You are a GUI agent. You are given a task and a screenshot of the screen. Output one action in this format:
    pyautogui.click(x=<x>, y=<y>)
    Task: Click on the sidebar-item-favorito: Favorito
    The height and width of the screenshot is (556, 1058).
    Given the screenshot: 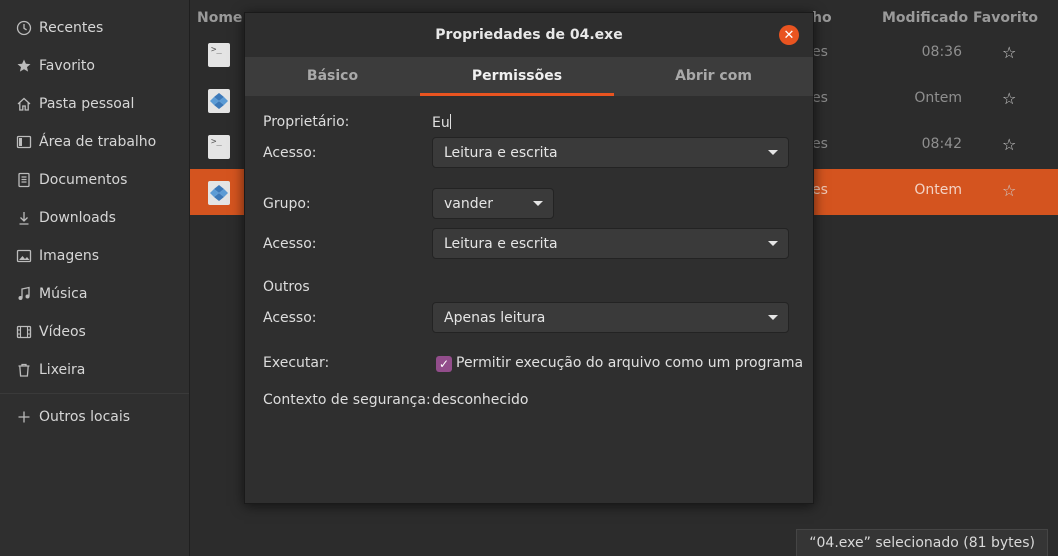 What is the action you would take?
    pyautogui.click(x=94, y=66)
    